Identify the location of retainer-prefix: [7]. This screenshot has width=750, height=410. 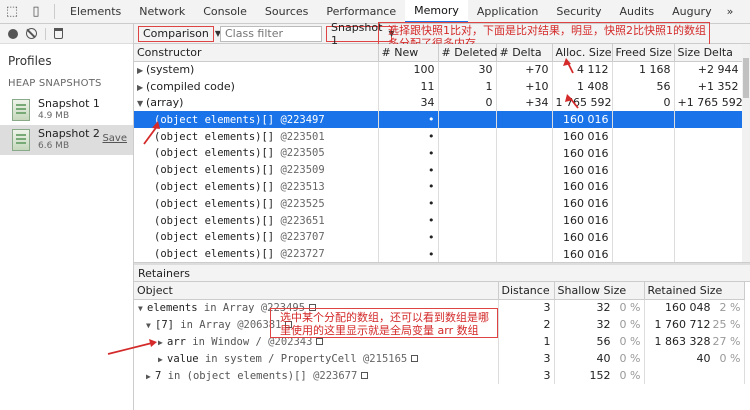
(164, 324).